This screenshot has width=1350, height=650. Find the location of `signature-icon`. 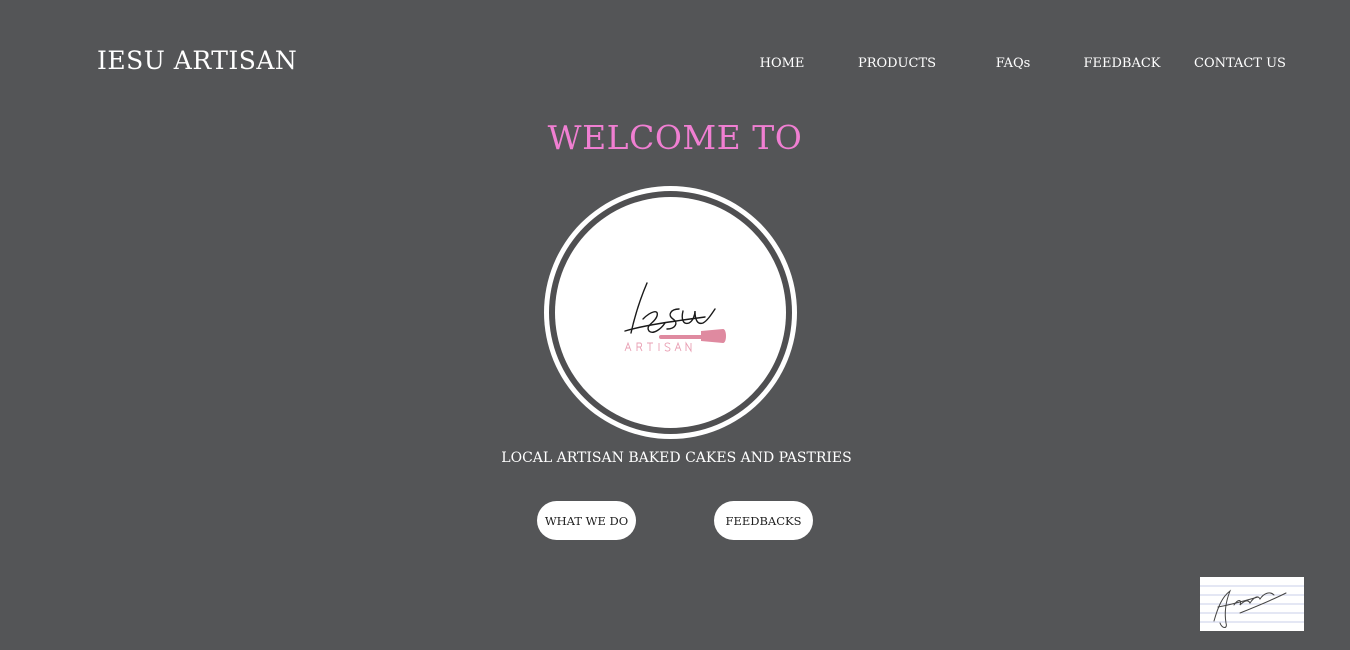

signature-icon is located at coordinates (1252, 606).